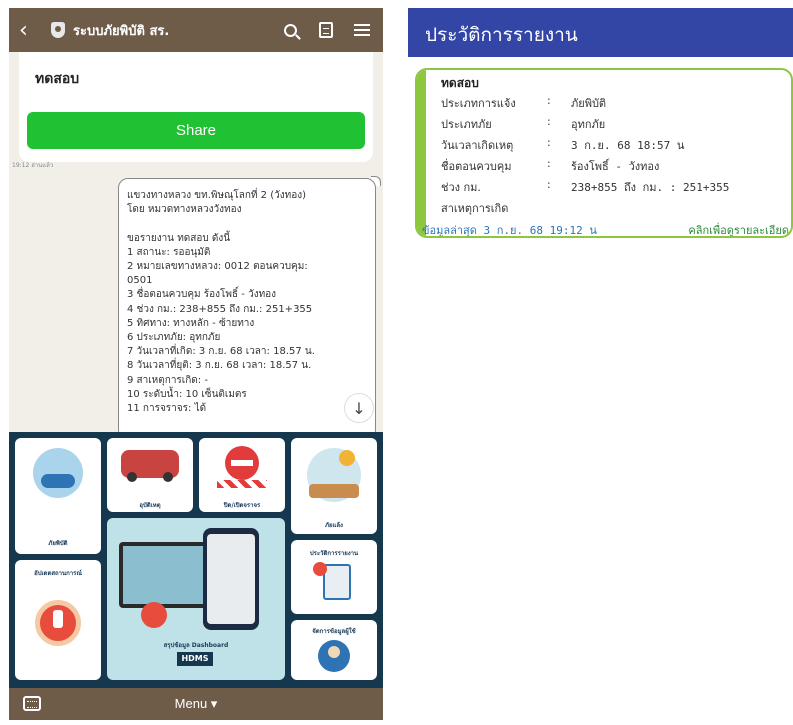  I want to click on disaster-flood-icon, so click(58, 473).